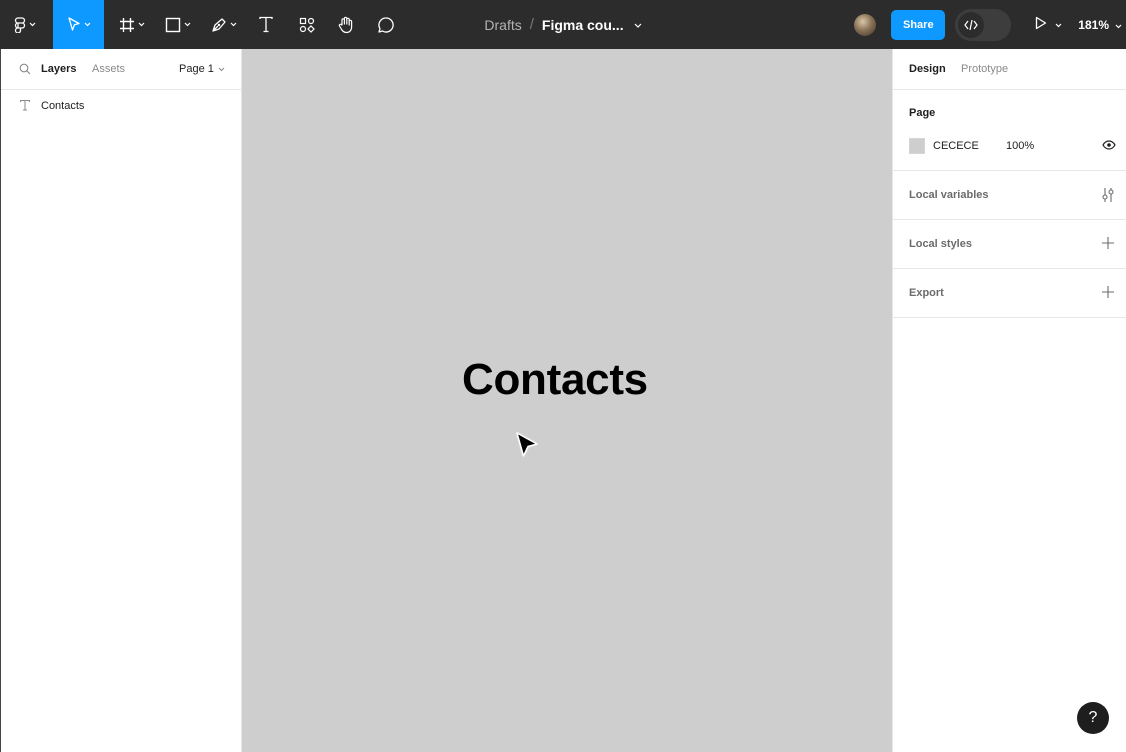  I want to click on page-color-hex: CECECE, so click(956, 146).